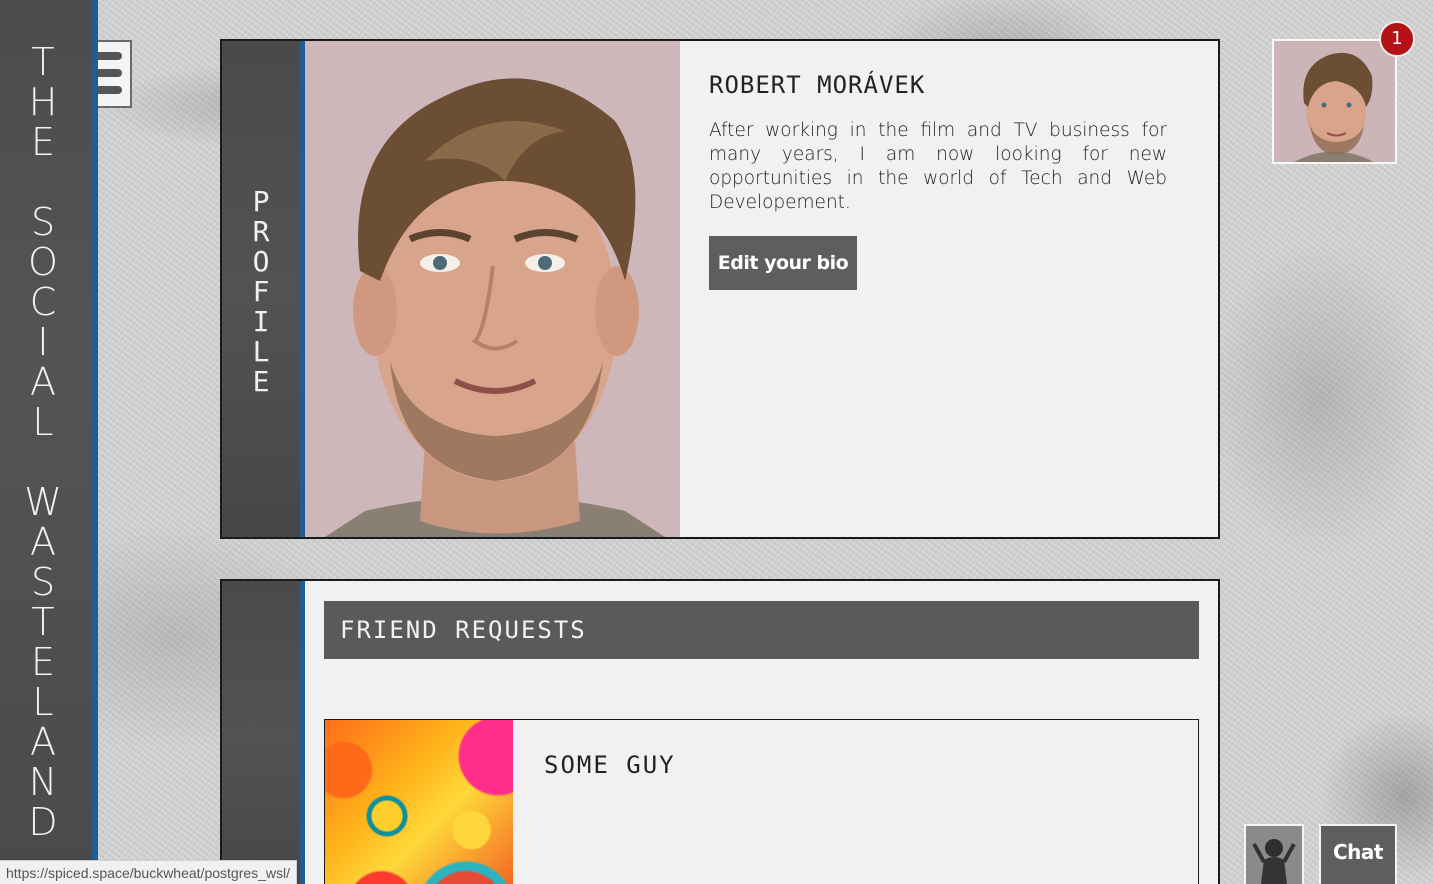 Image resolution: width=1433 pixels, height=884 pixels. I want to click on user-avatar, so click(1334, 101).